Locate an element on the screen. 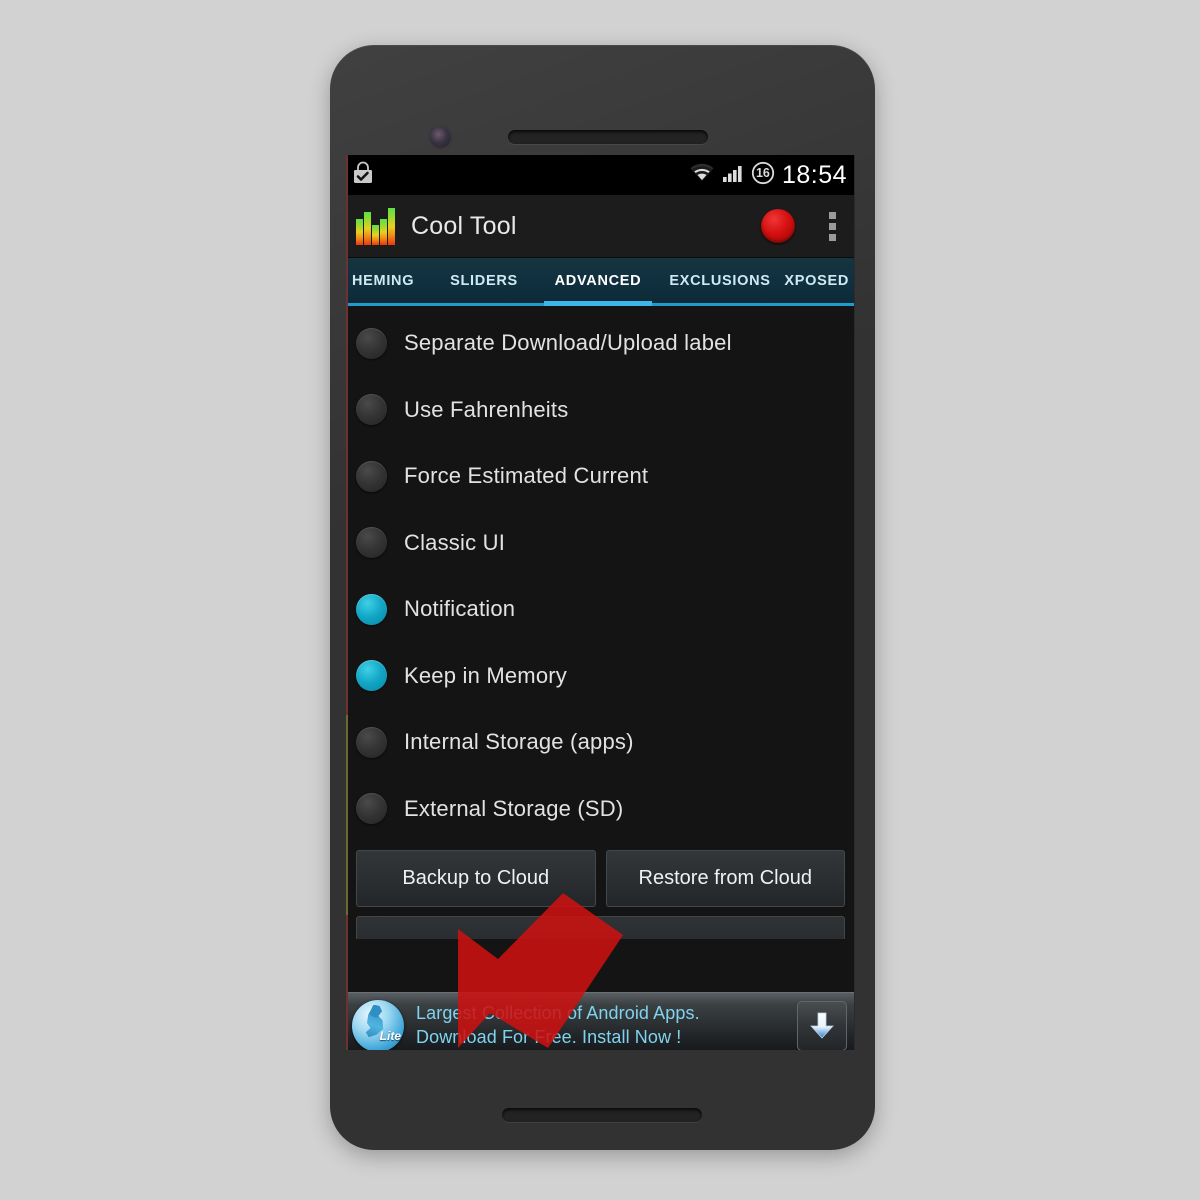 The height and width of the screenshot is (1200, 1200). checkbox-internal-storage is located at coordinates (371, 742).